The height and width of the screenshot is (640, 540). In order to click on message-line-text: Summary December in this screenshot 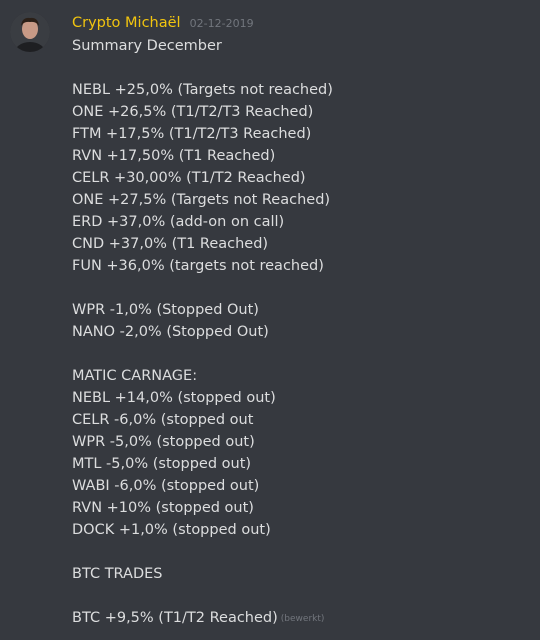, I will do `click(147, 46)`.